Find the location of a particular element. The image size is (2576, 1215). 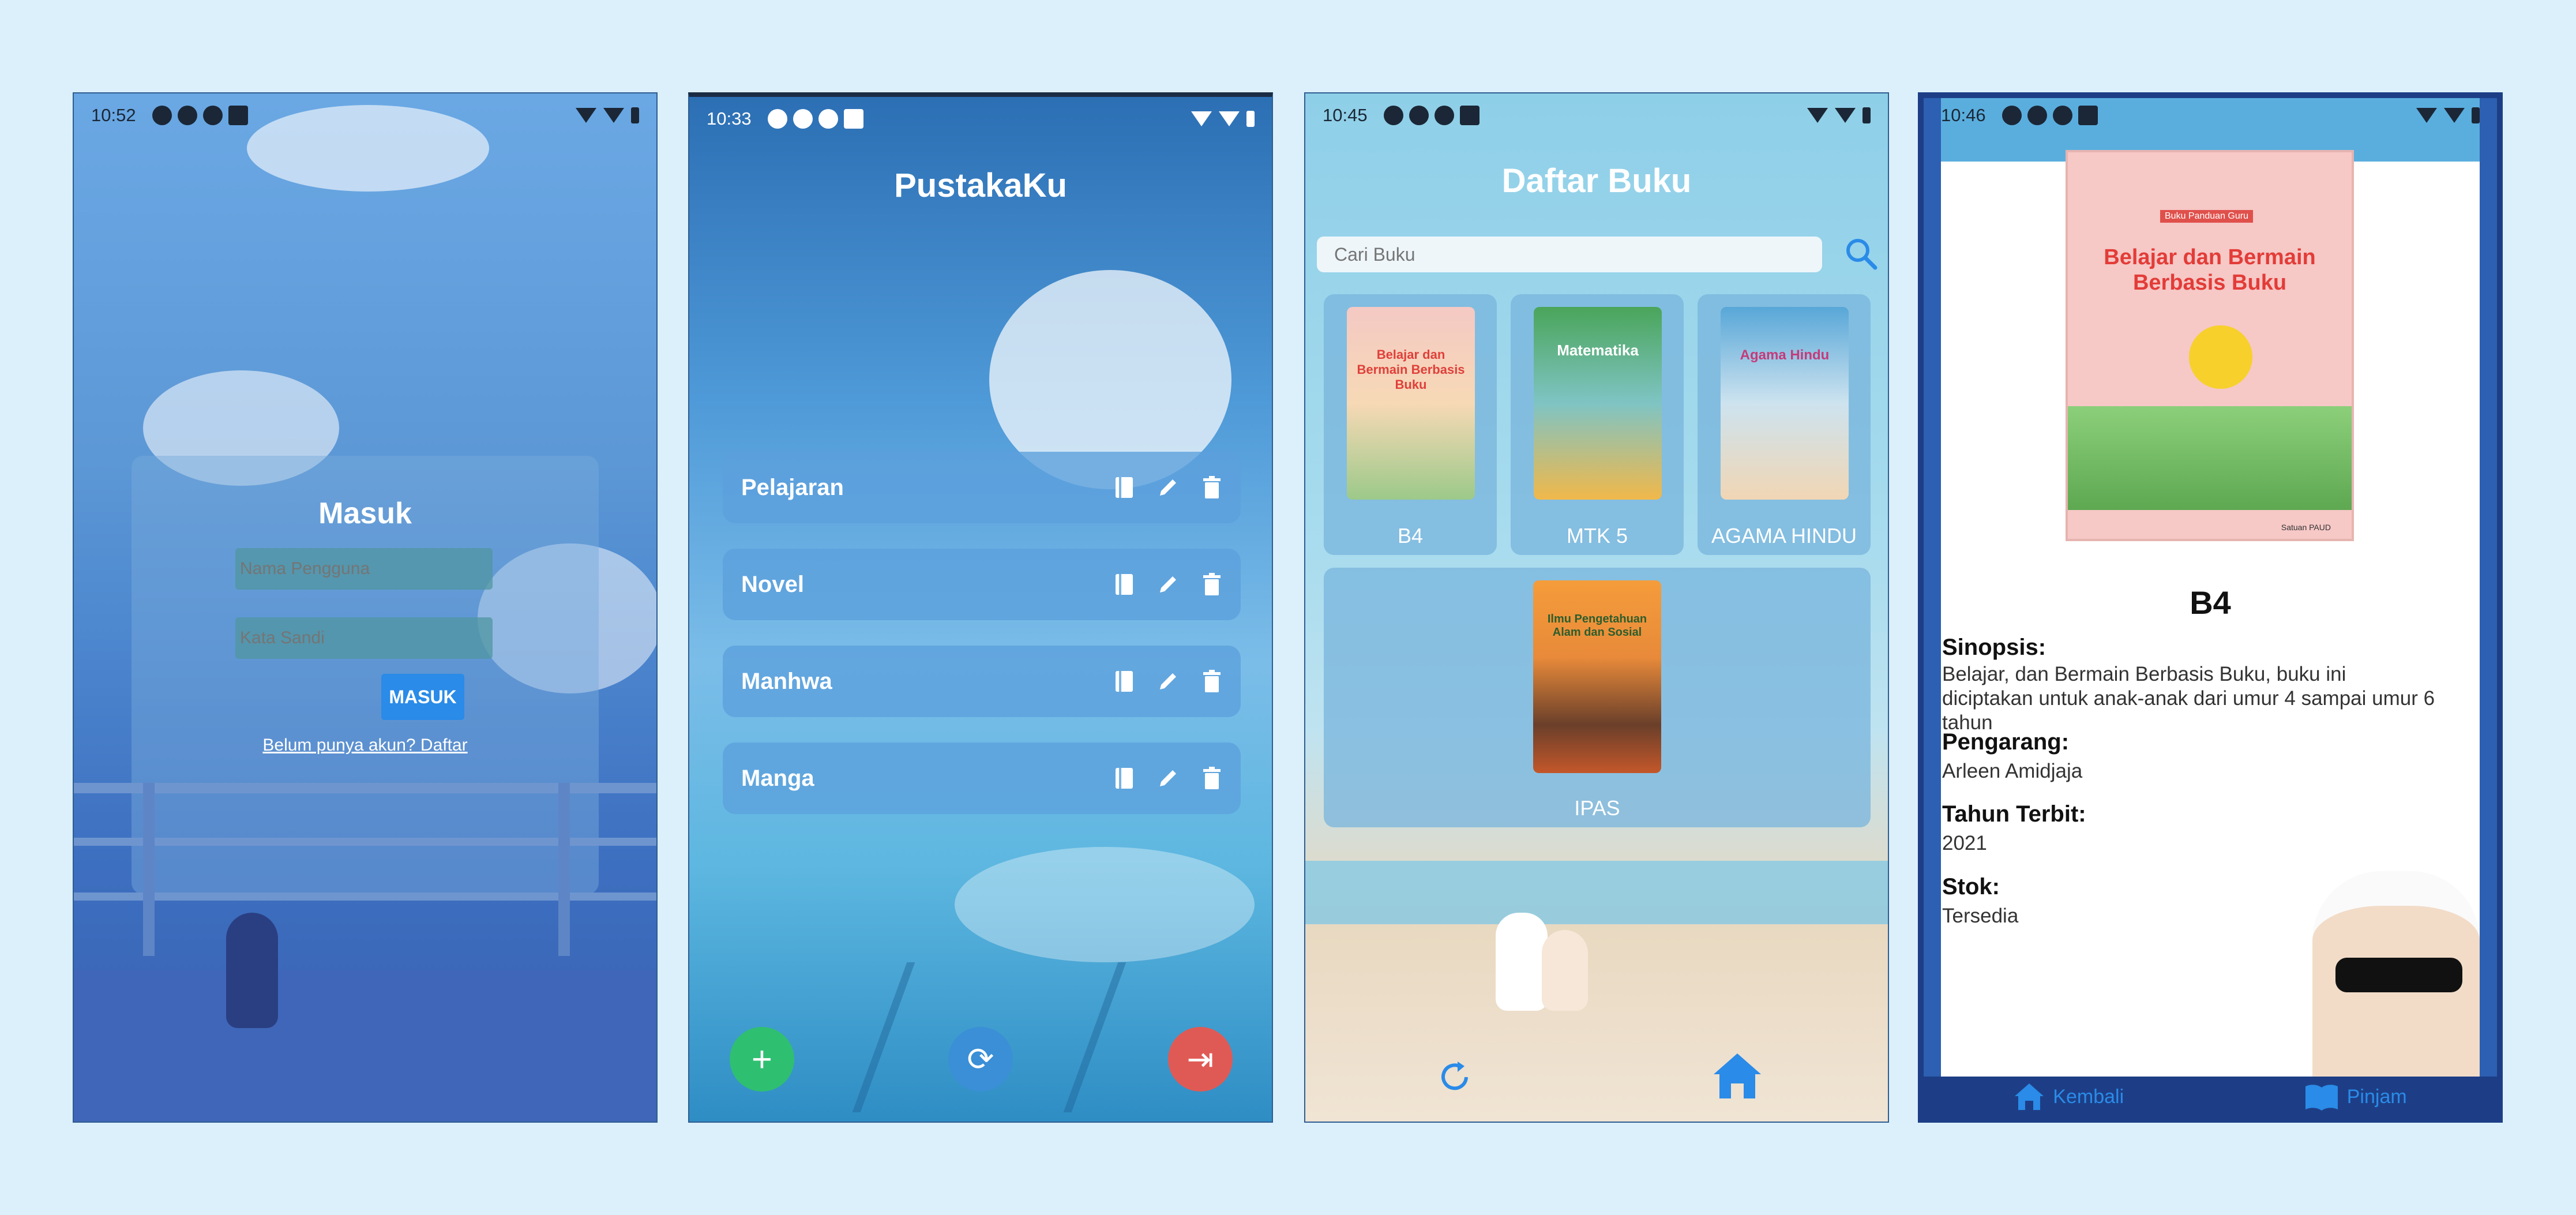

status-time: 10:45 is located at coordinates (1345, 115).